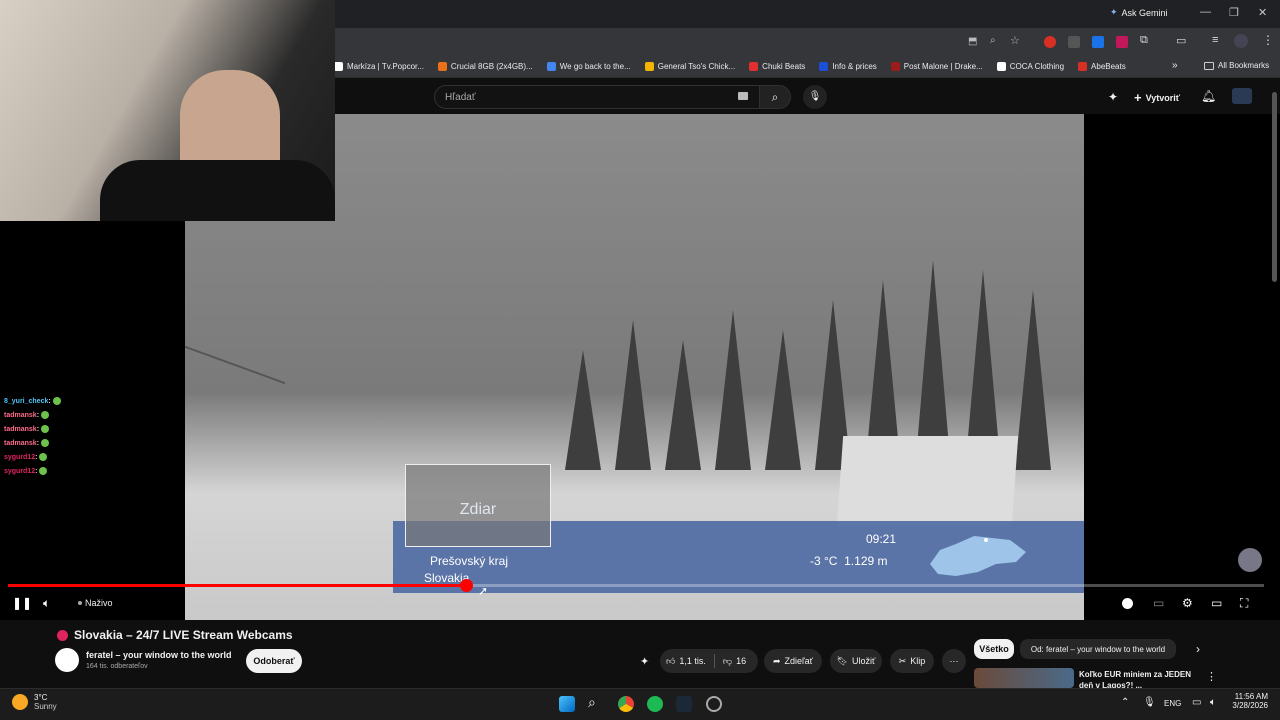 The image size is (1280, 720). Describe the element at coordinates (567, 704) in the screenshot. I see `windows-start-icon` at that location.